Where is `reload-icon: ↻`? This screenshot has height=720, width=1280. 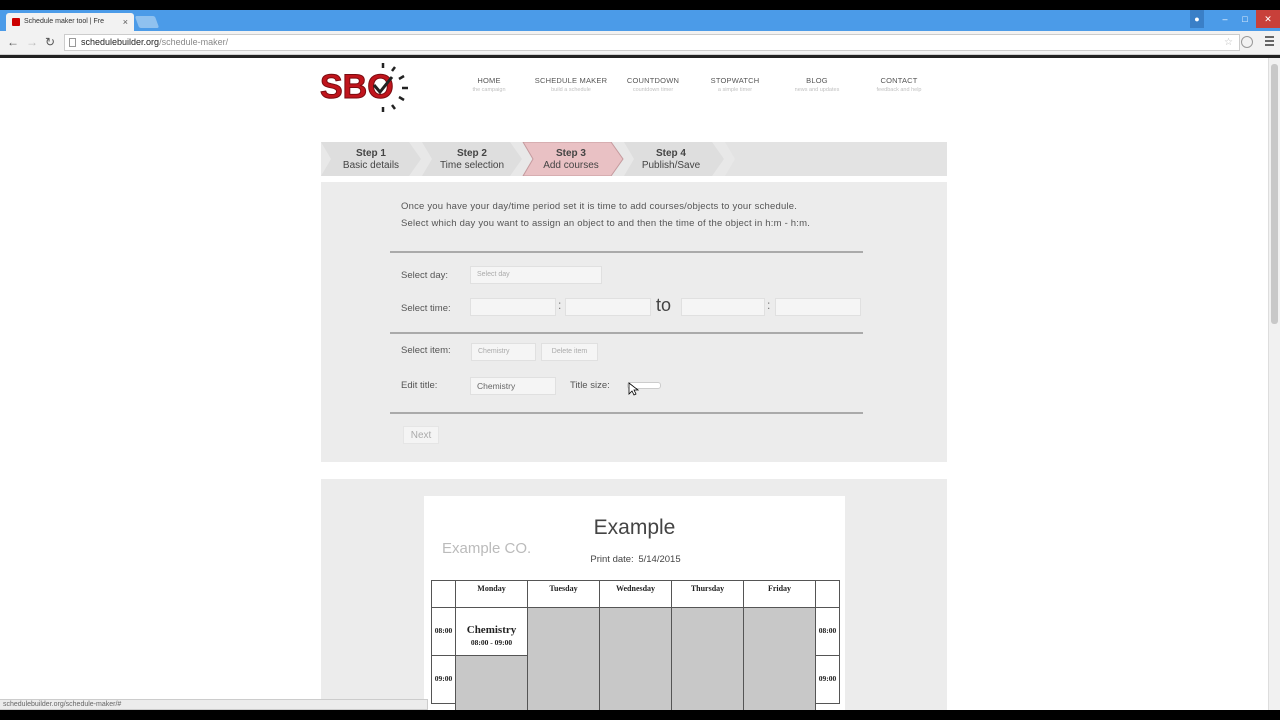
reload-icon: ↻ is located at coordinates (50, 42).